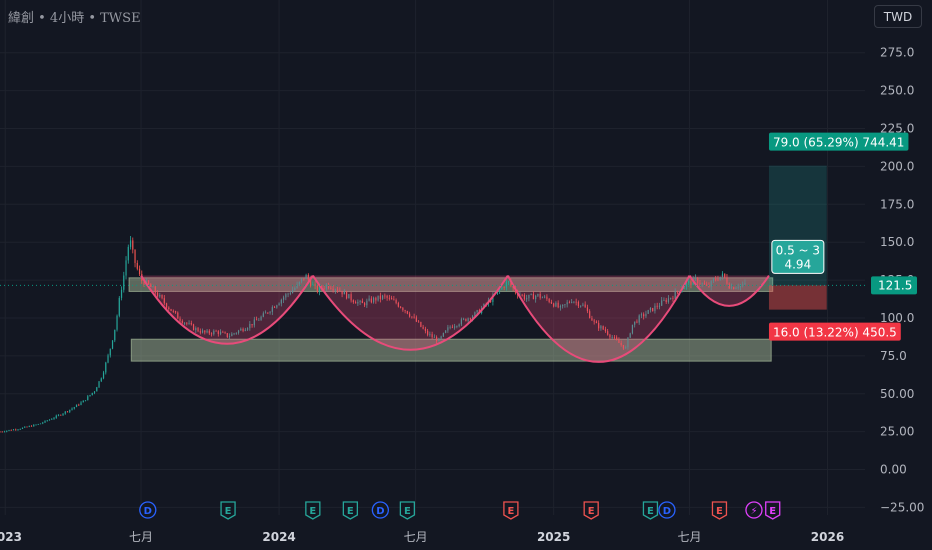 The width and height of the screenshot is (932, 550). I want to click on long-position-tool, so click(797, 237).